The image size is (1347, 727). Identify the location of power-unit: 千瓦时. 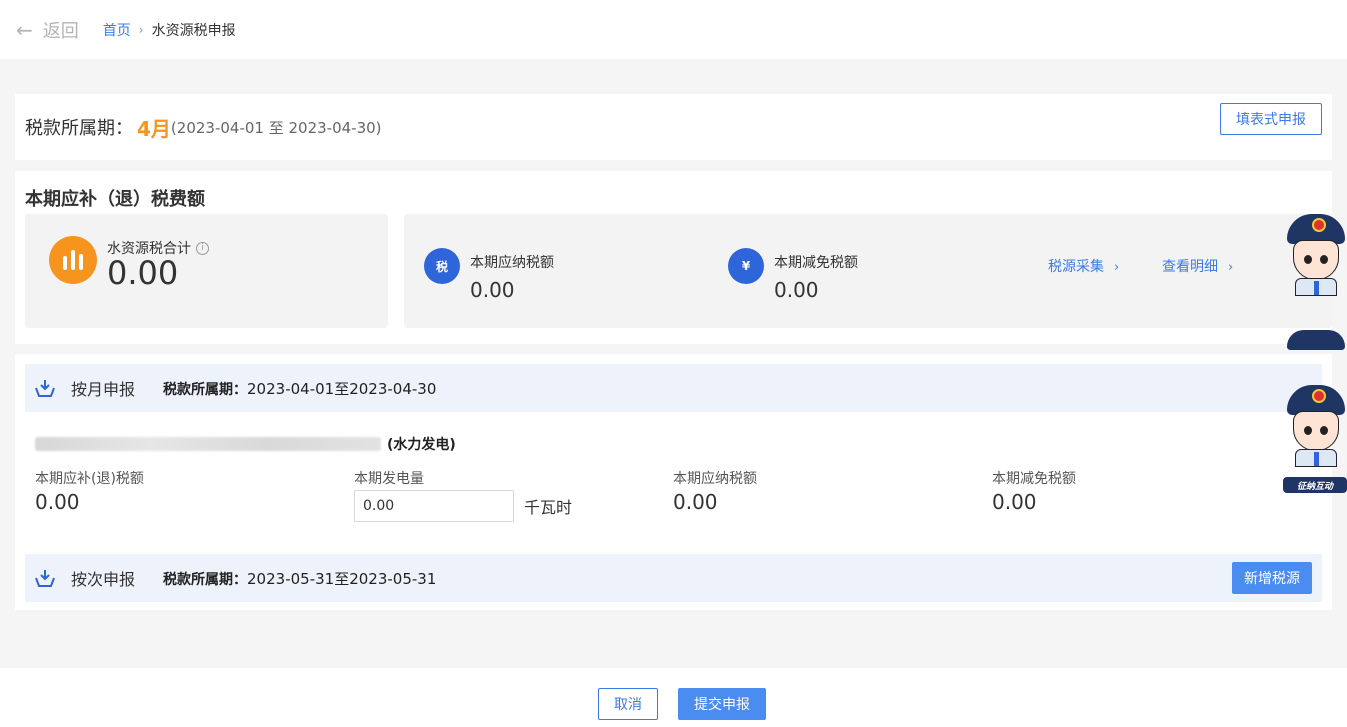
(548, 507).